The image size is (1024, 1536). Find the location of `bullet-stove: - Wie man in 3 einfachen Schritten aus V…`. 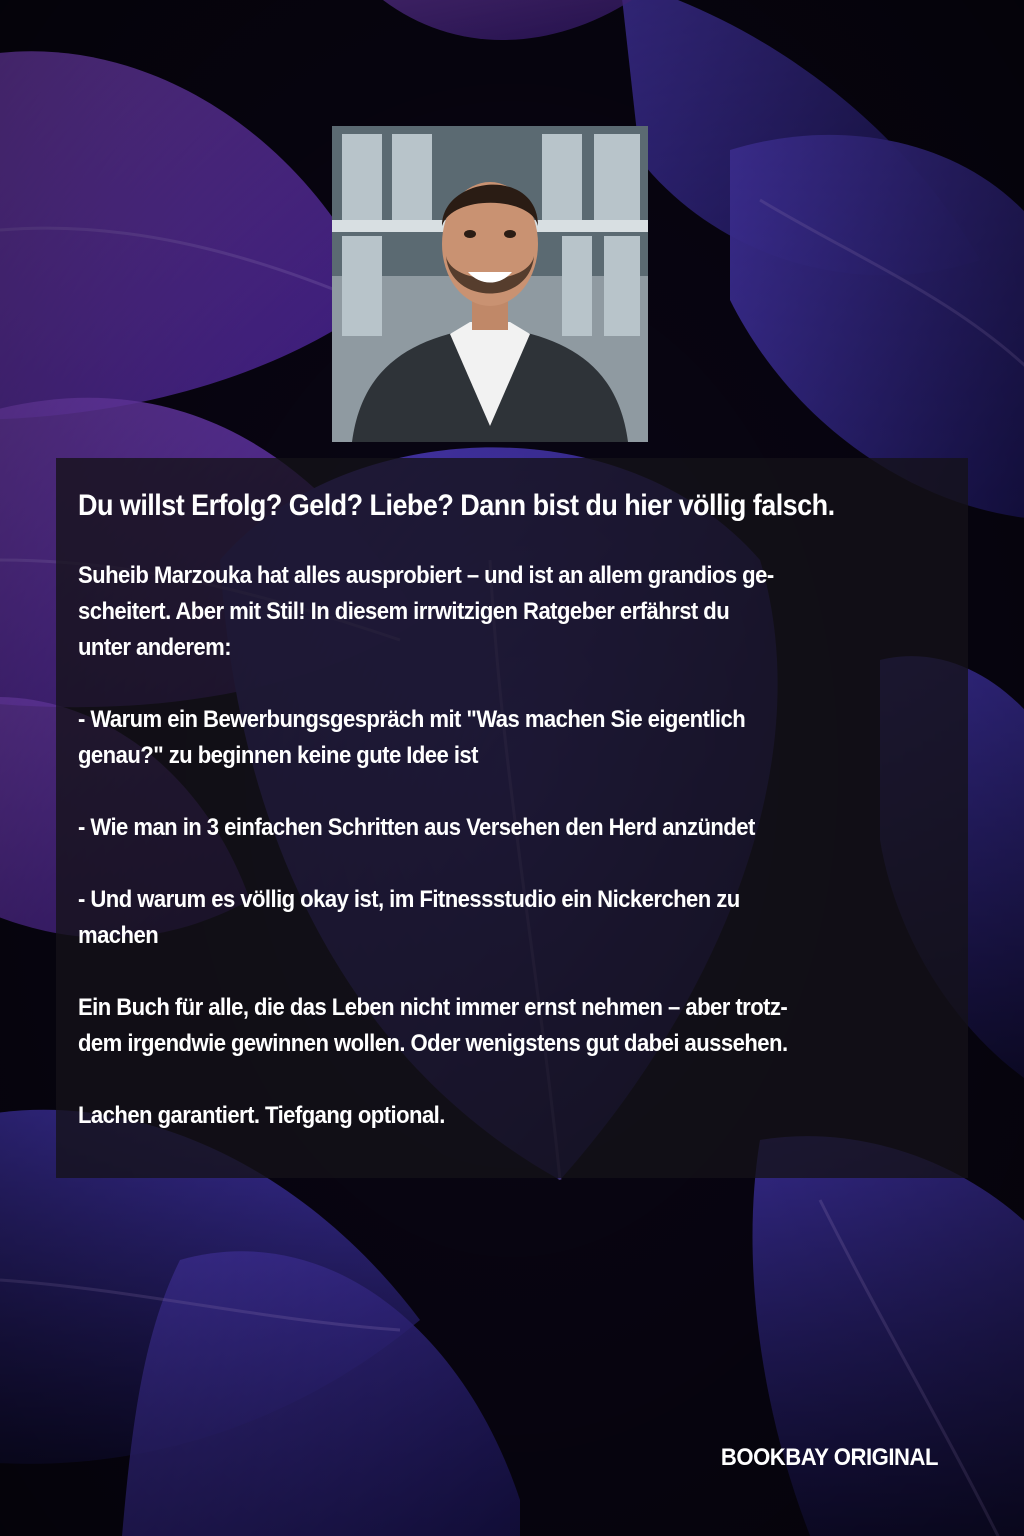

bullet-stove: - Wie man in 3 einfachen Schritten aus V… is located at coordinates (416, 827).